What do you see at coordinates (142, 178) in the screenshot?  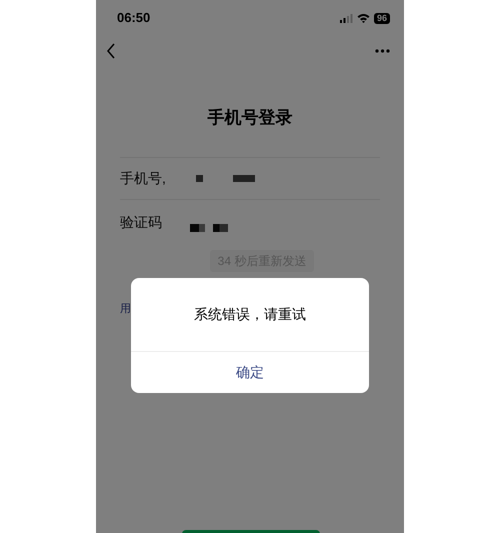 I see `field-label: 手机号,` at bounding box center [142, 178].